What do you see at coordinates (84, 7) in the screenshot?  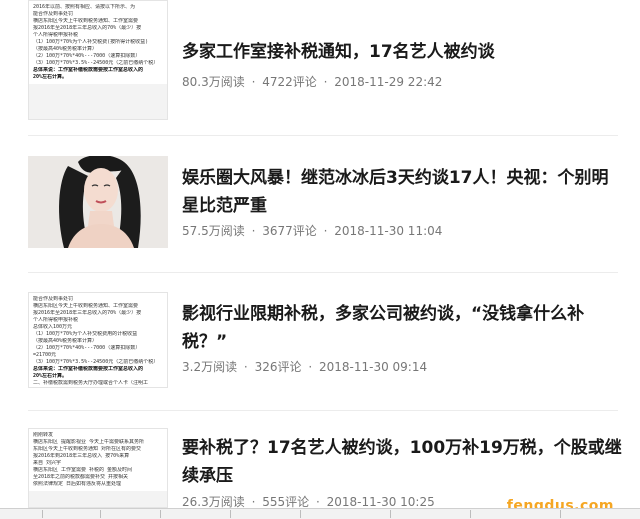 I see `thumbnail-text-line: 2016年以前、按照有相应、请按以下所示、为` at bounding box center [84, 7].